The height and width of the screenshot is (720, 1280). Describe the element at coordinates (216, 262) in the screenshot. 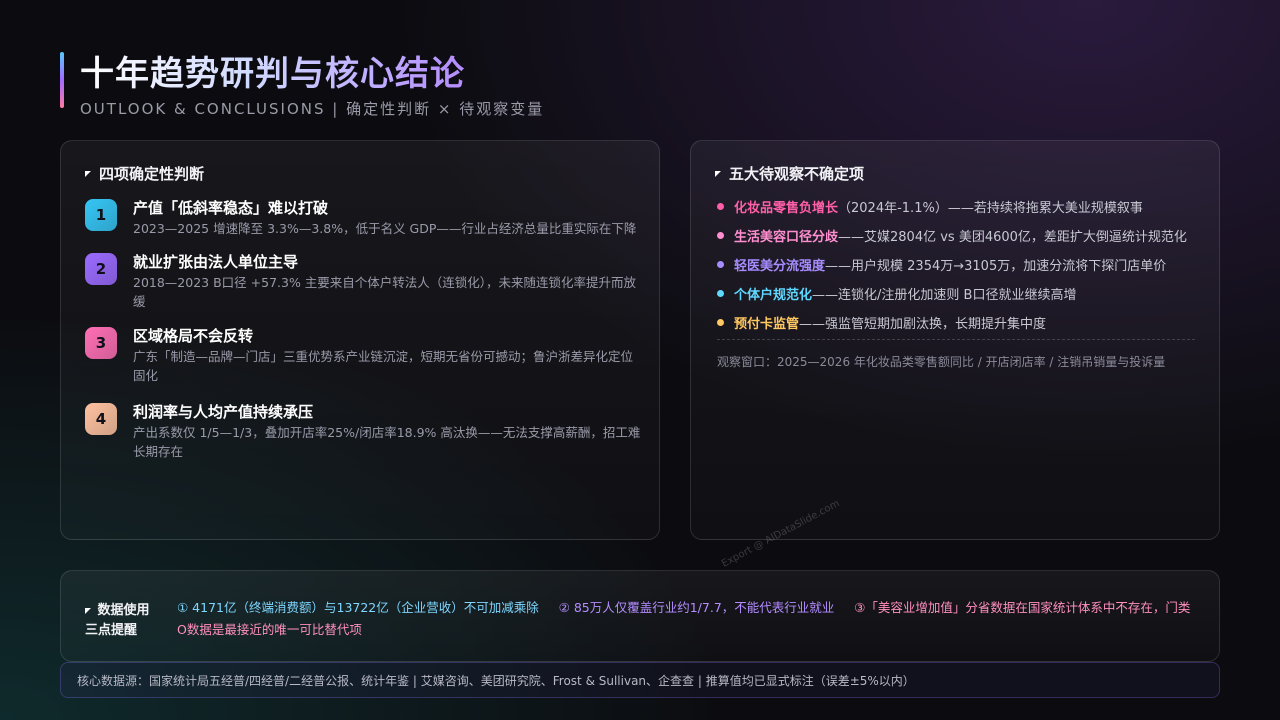

I see `item-title: 就业扩张由法人单位主导` at that location.